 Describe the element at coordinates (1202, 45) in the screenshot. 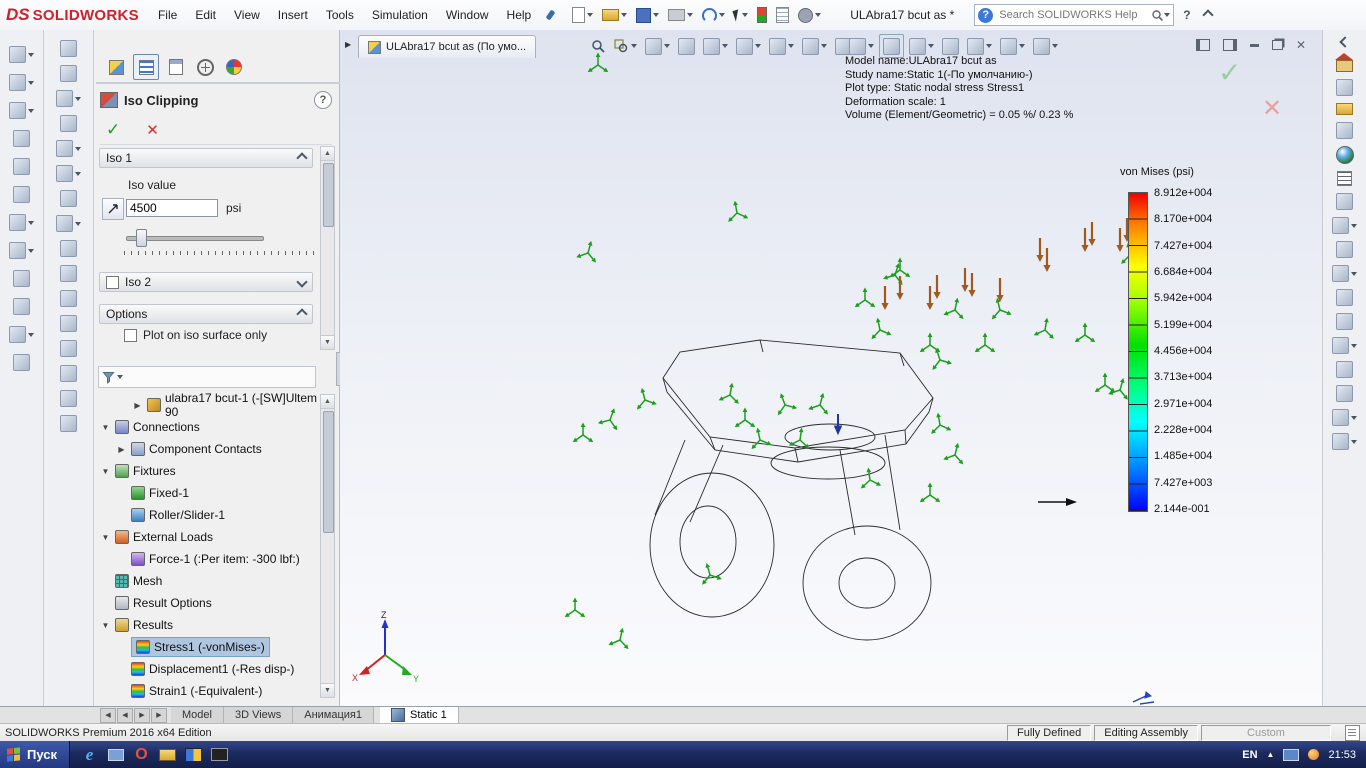

I see `dock-left-icon` at that location.